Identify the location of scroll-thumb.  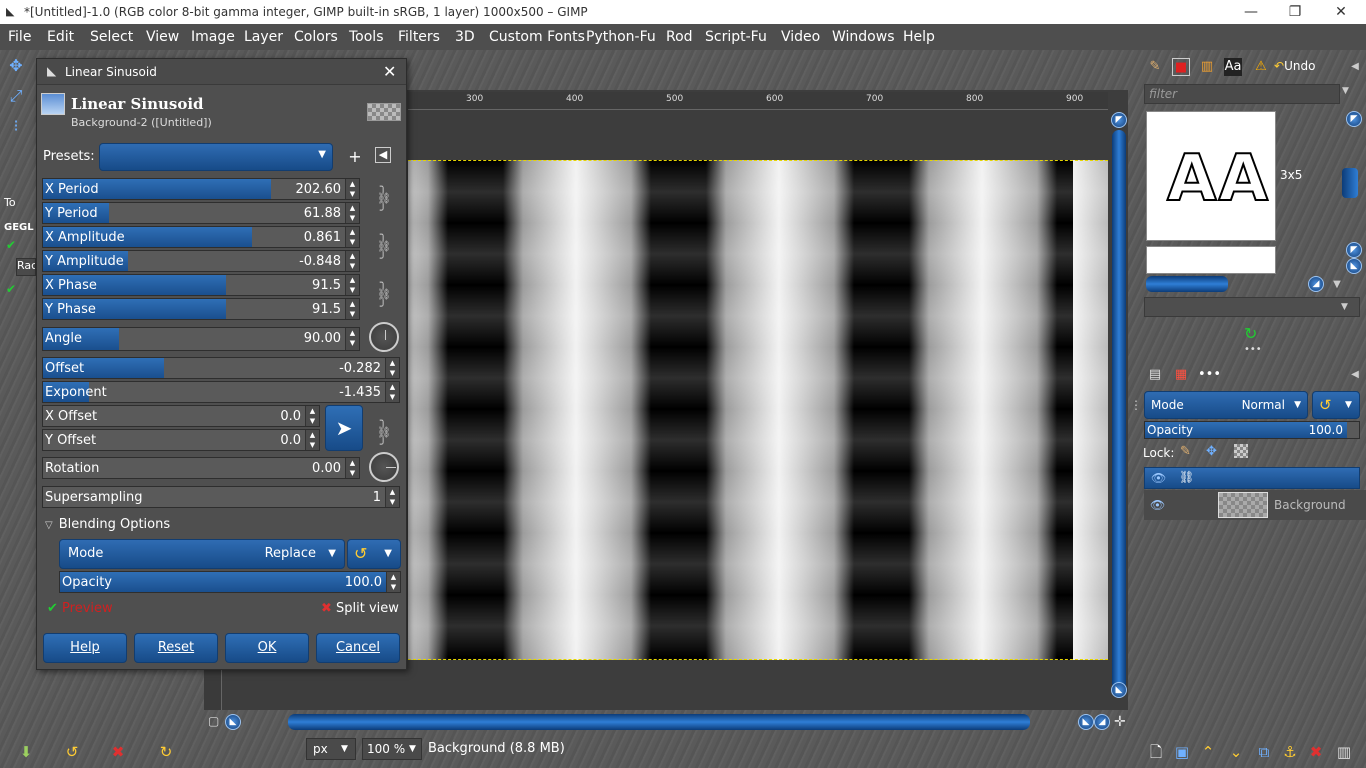
(1119, 410).